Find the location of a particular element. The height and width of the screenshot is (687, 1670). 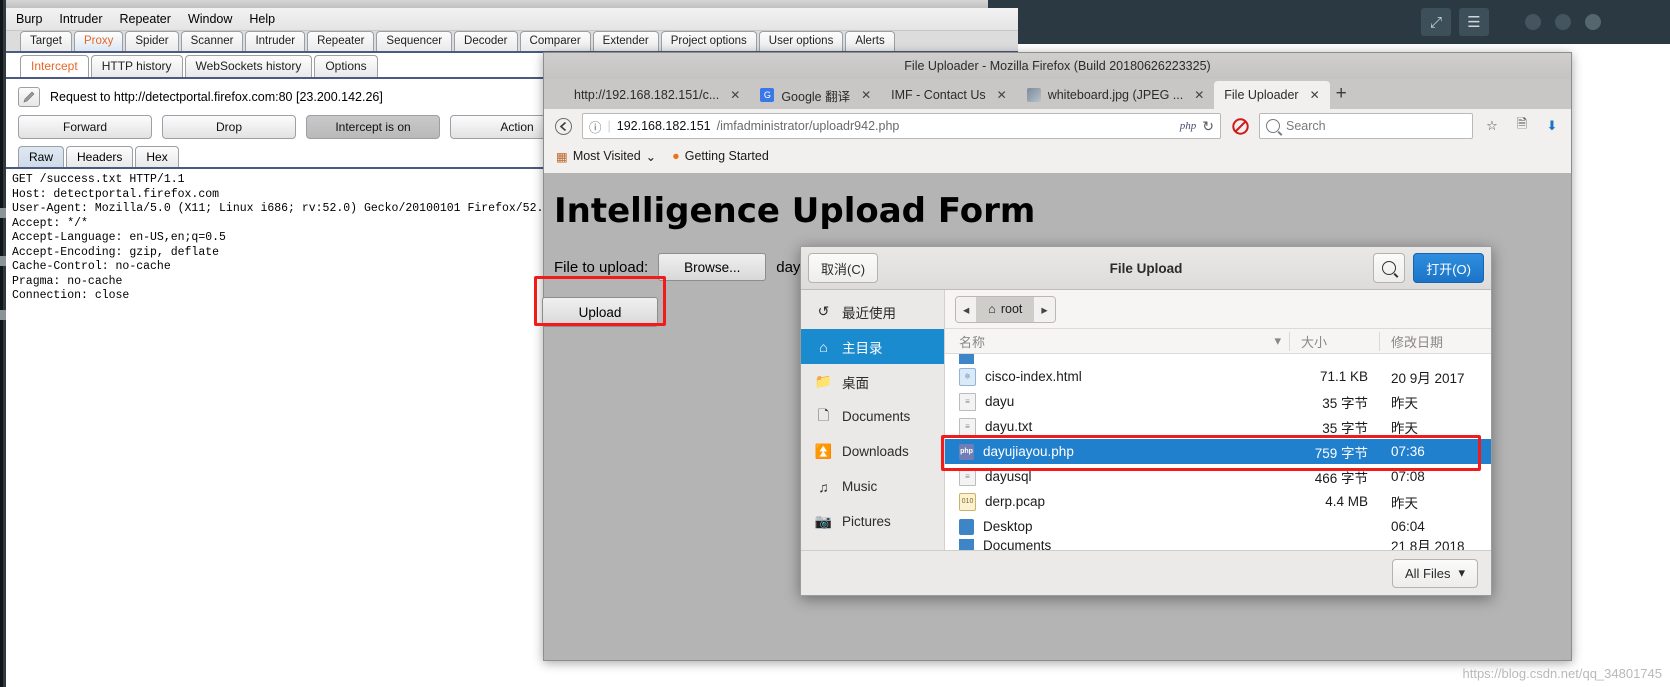

sidebar-item-pictures: 📷 Pictures is located at coordinates (872, 521).